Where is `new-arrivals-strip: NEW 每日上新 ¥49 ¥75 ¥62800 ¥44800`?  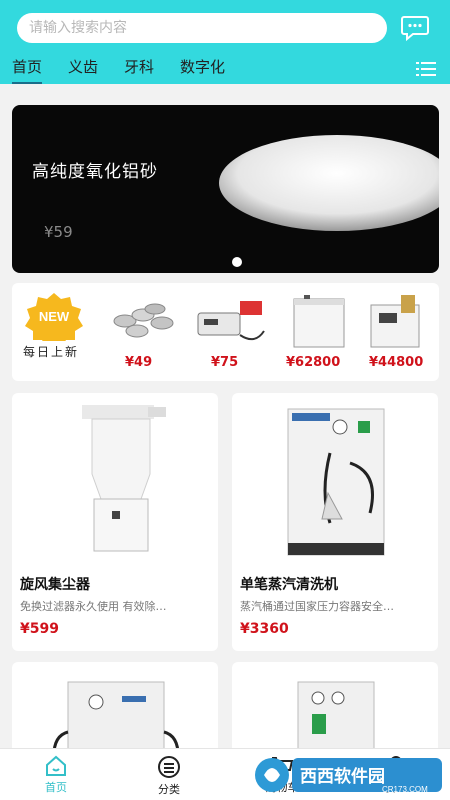
new-arrivals-strip: NEW 每日上新 ¥49 ¥75 ¥62800 ¥44800 is located at coordinates (225, 332).